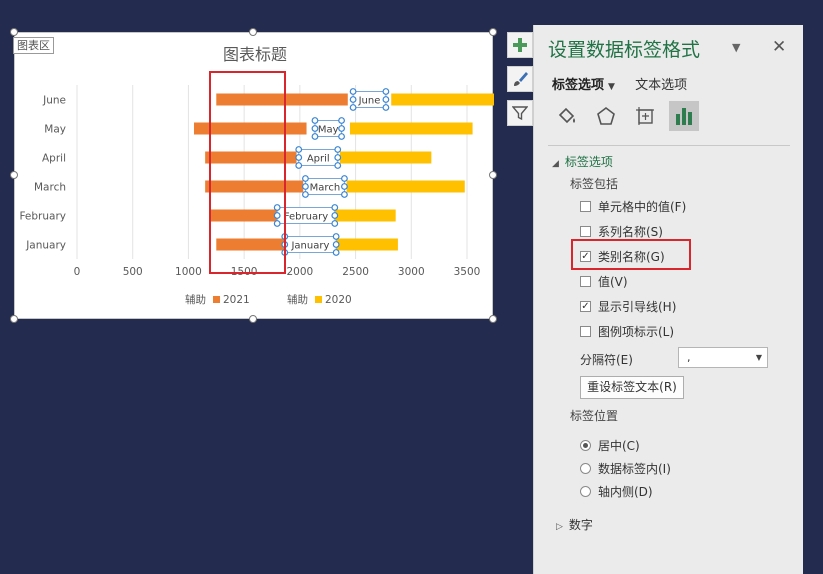 Image resolution: width=823 pixels, height=574 pixels. I want to click on paint-bucket-icon, so click(566, 115).